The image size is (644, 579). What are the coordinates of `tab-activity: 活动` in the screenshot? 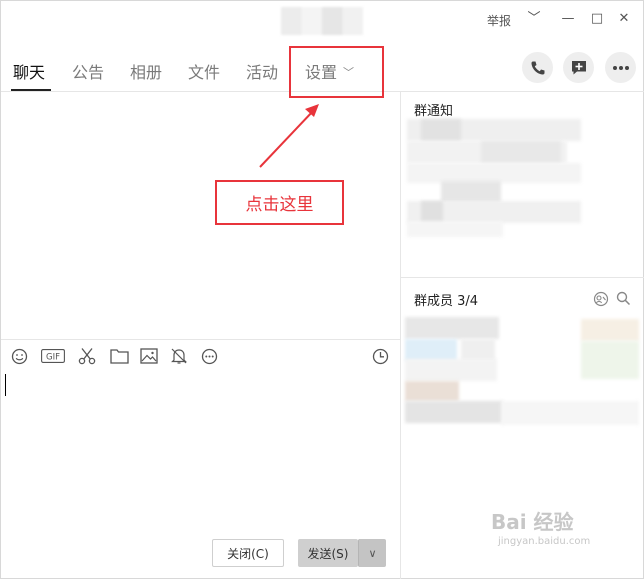 It's located at (262, 71).